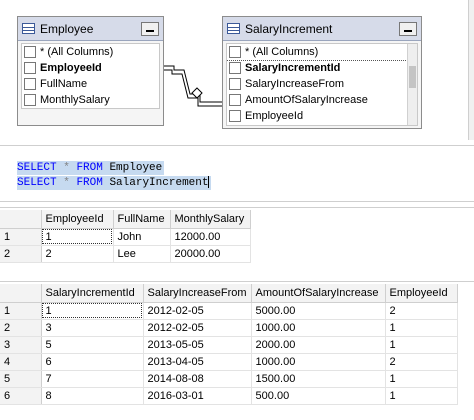  What do you see at coordinates (92, 293) in the screenshot?
I see `column-header: SalaryIncrementId` at bounding box center [92, 293].